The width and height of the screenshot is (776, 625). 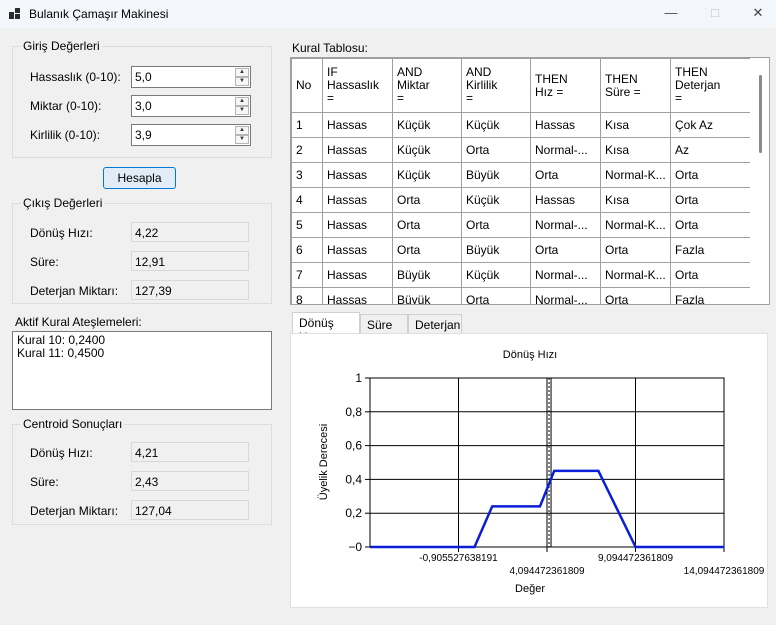 What do you see at coordinates (384, 323) in the screenshot?
I see `tab-duration: Süre` at bounding box center [384, 323].